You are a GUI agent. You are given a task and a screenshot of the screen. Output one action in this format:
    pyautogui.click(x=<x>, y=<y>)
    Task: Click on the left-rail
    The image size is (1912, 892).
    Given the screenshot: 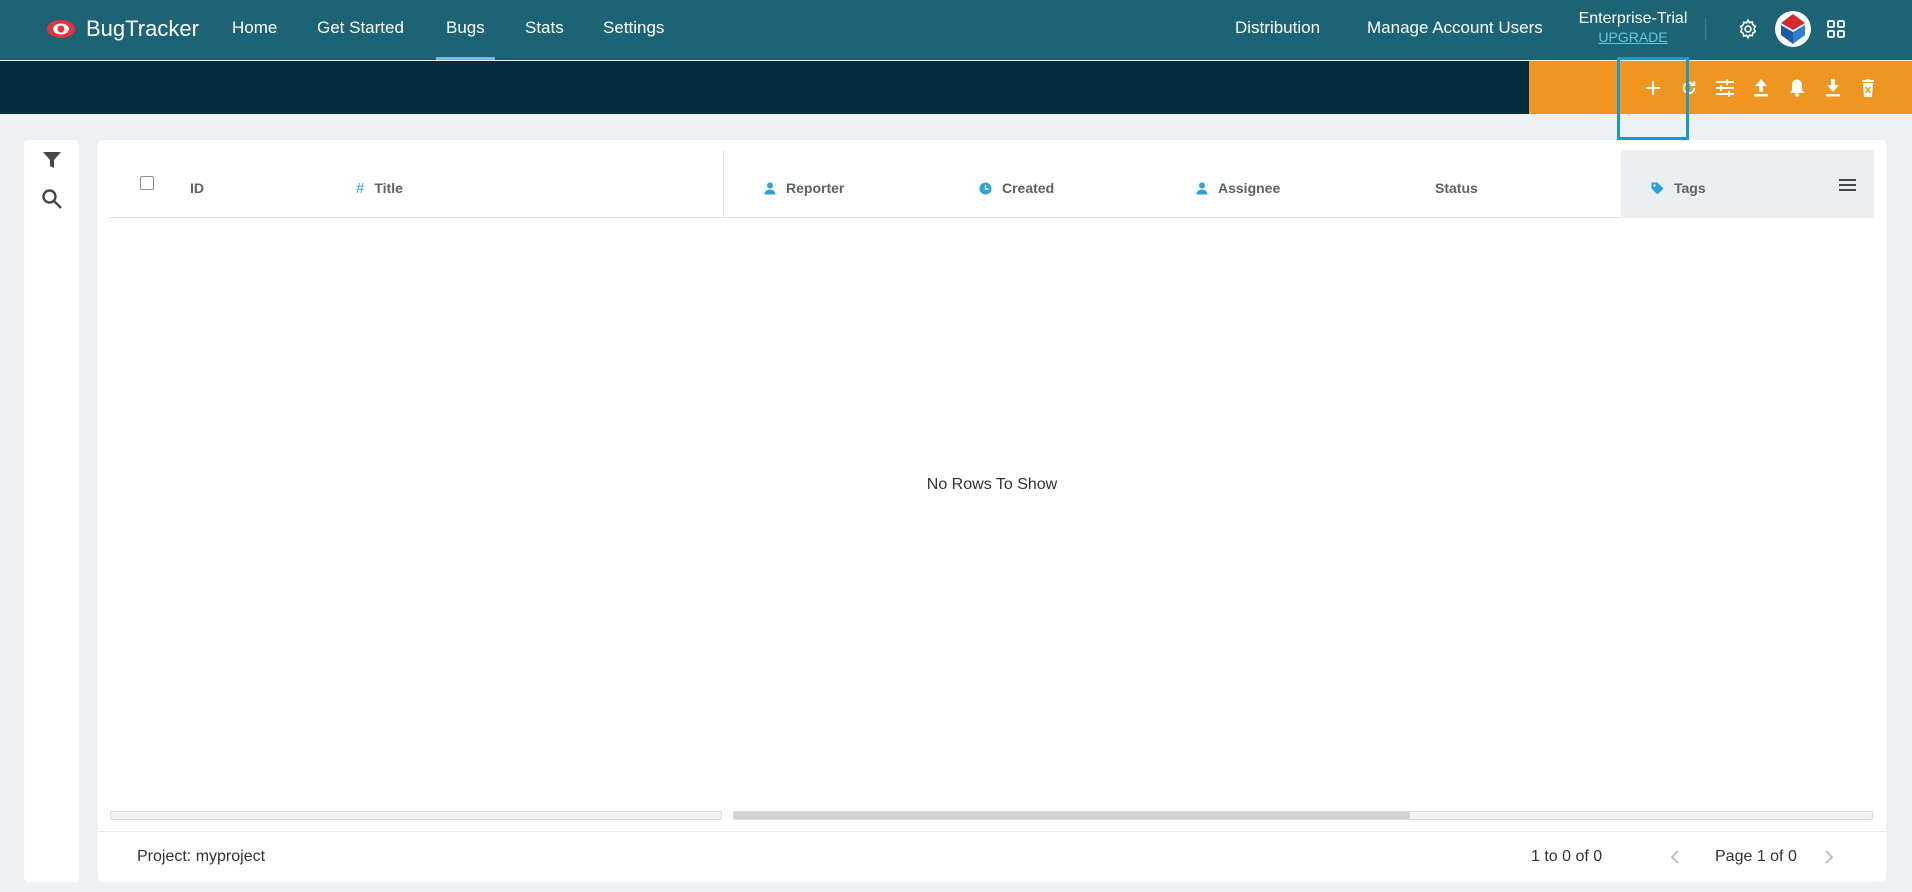 What is the action you would take?
    pyautogui.click(x=51, y=511)
    